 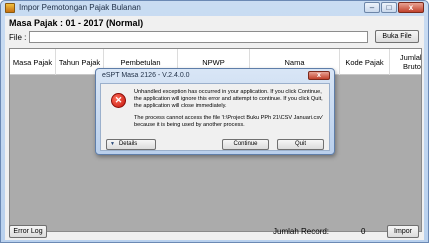 I want to click on jumlah-record-value: 0, so click(x=363, y=231).